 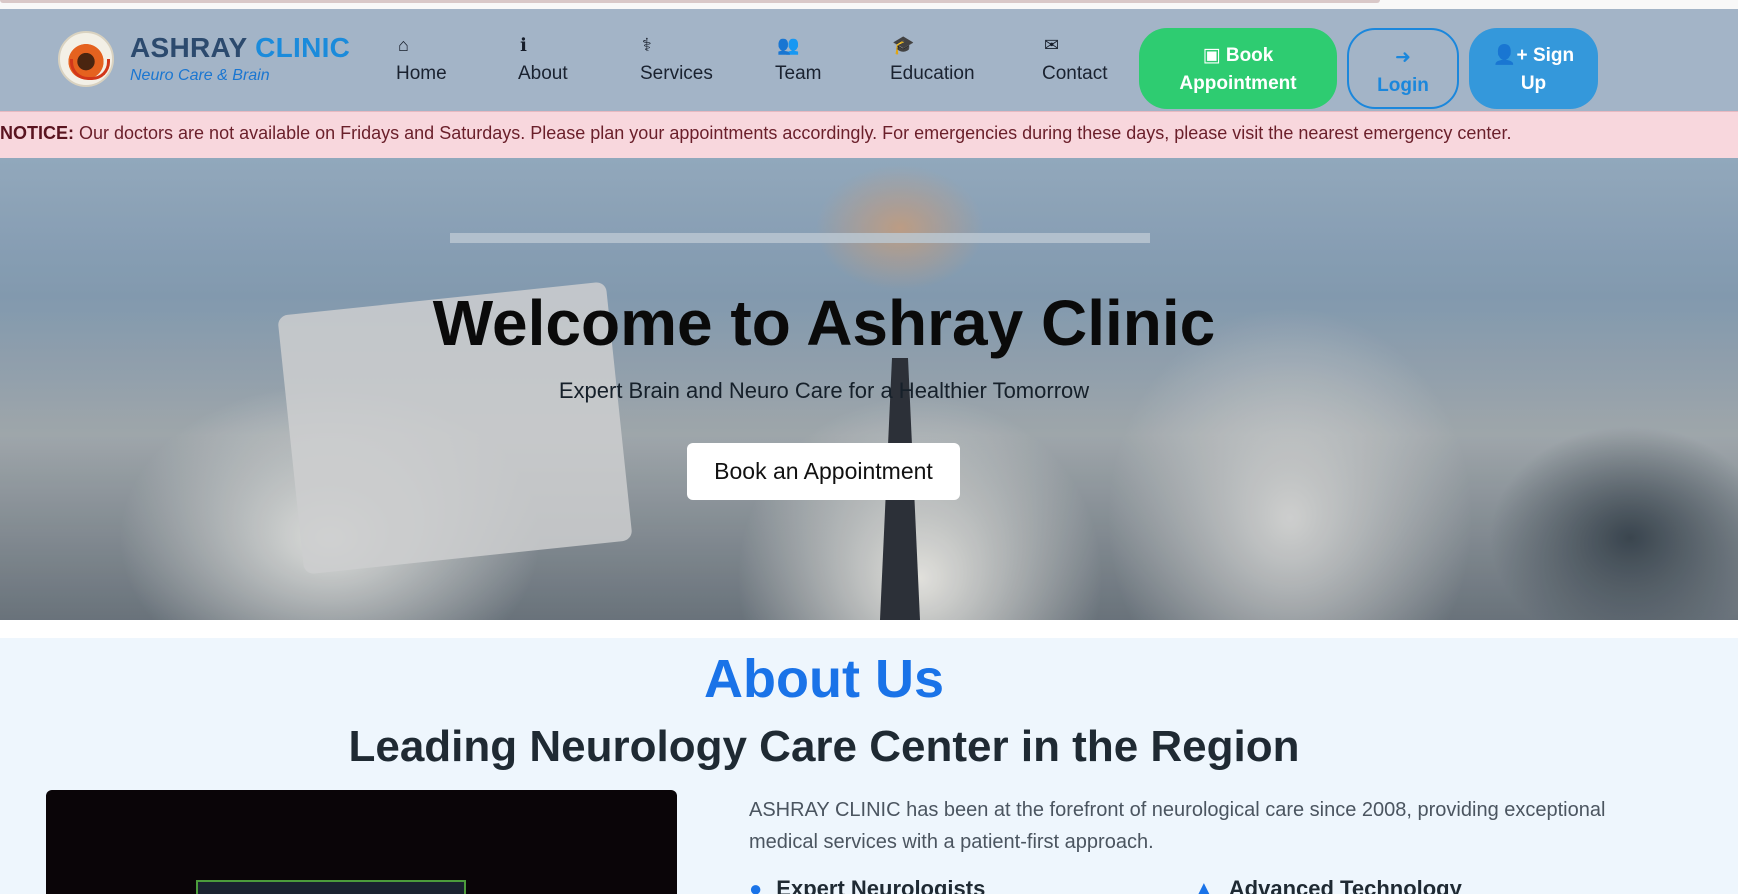 I want to click on brand-text: ASHRAY CLINIC Neuro Care & Brain, so click(x=240, y=59).